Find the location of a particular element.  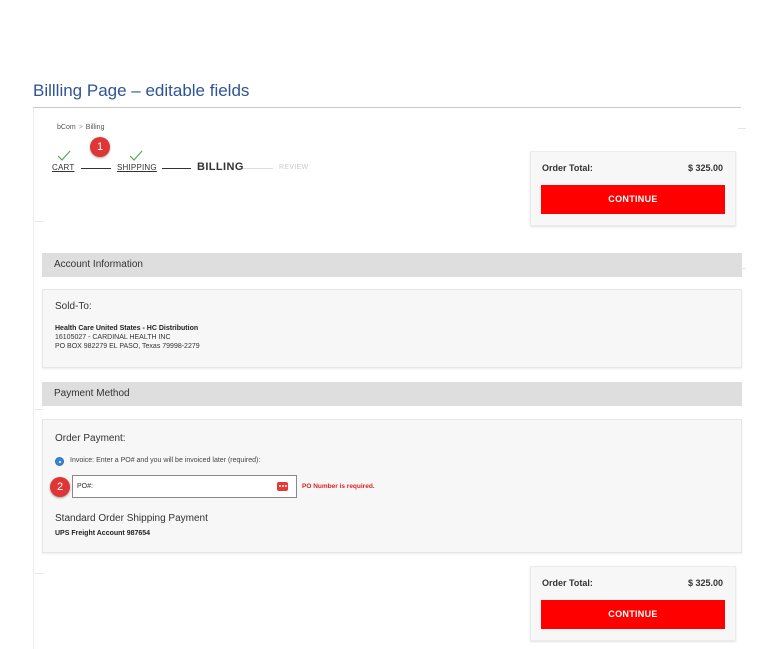

order-payment-title: Order Payment: is located at coordinates (90, 438).